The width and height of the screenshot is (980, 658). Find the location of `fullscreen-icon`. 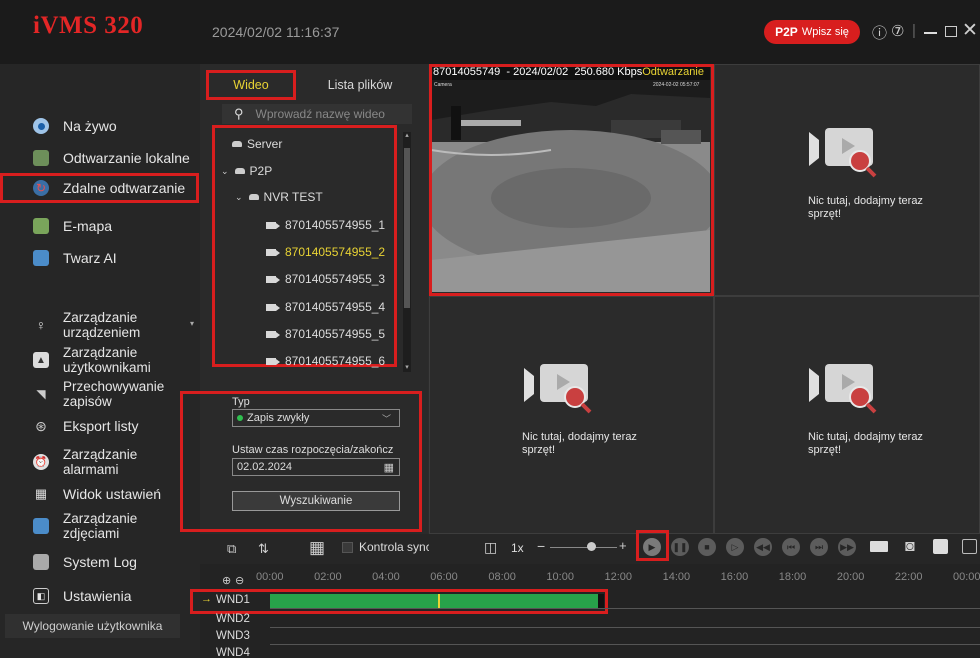

fullscreen-icon is located at coordinates (969, 546).